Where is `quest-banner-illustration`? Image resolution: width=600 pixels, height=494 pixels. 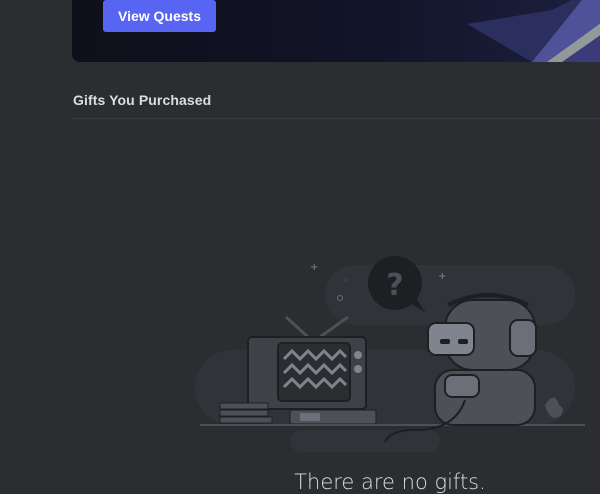 quest-banner-illustration is located at coordinates (533, 31).